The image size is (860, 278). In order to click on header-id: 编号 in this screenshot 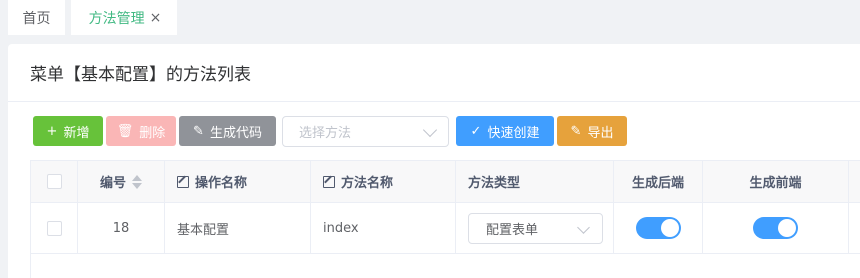, I will do `click(121, 181)`.